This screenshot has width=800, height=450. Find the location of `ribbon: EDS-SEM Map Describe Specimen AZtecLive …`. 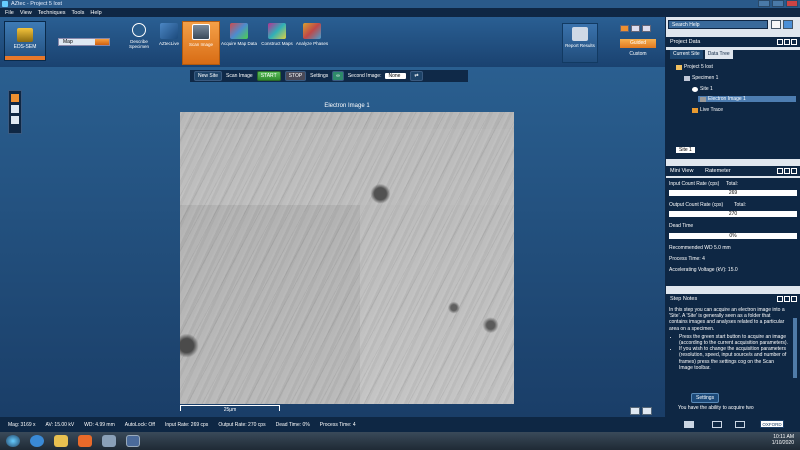

ribbon: EDS-SEM Map Describe Specimen AZtecLive … is located at coordinates (332, 42).